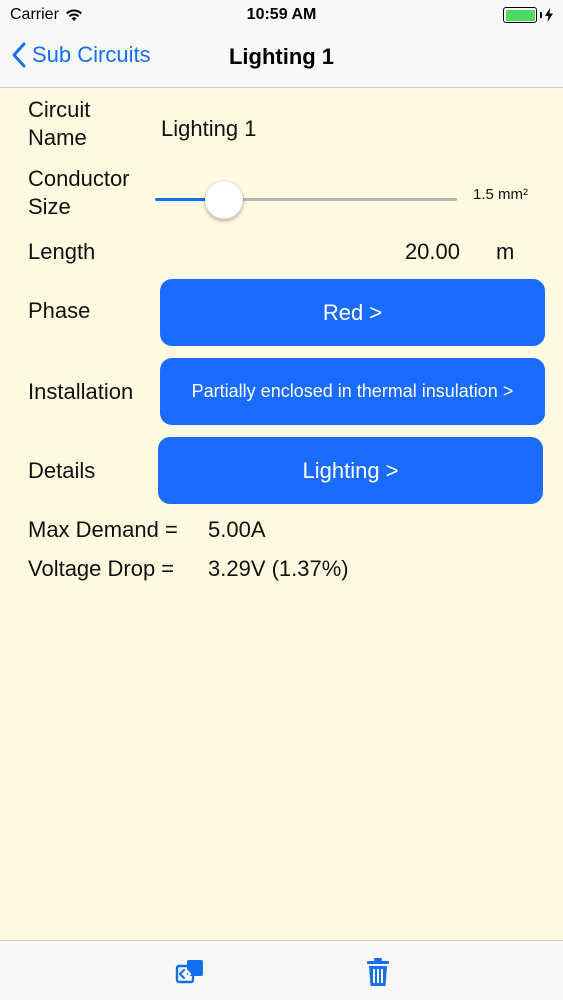  I want to click on max-demand-label: Max Demand =, so click(103, 529).